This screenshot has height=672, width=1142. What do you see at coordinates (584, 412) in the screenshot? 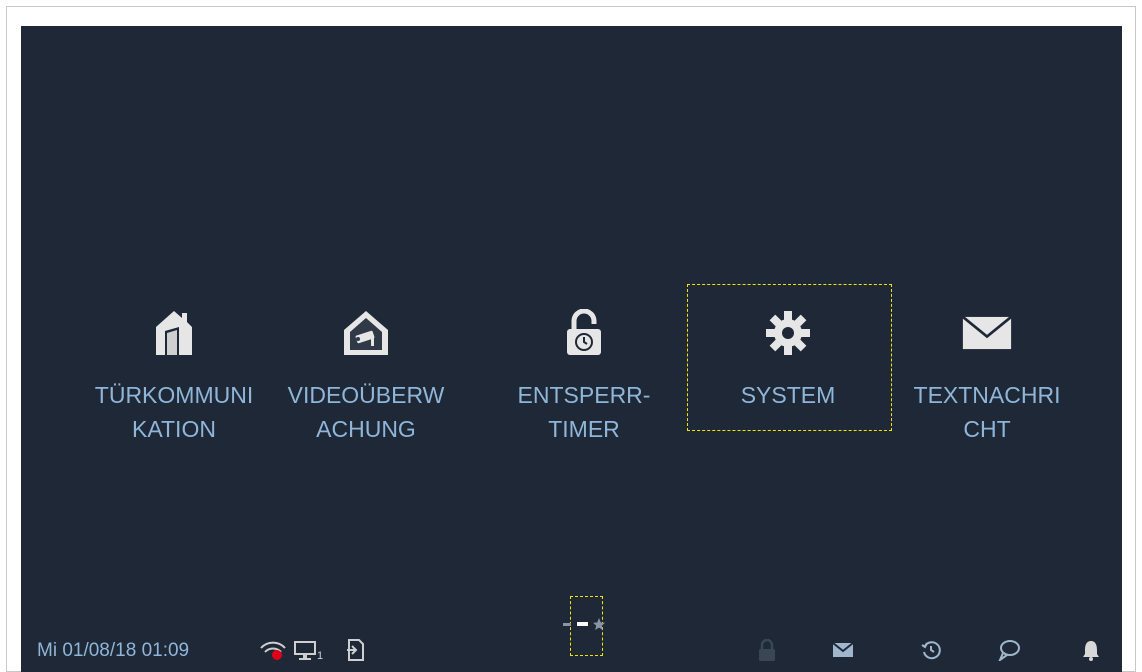
I see `tile-label: ENTSPERR- TIMER` at bounding box center [584, 412].